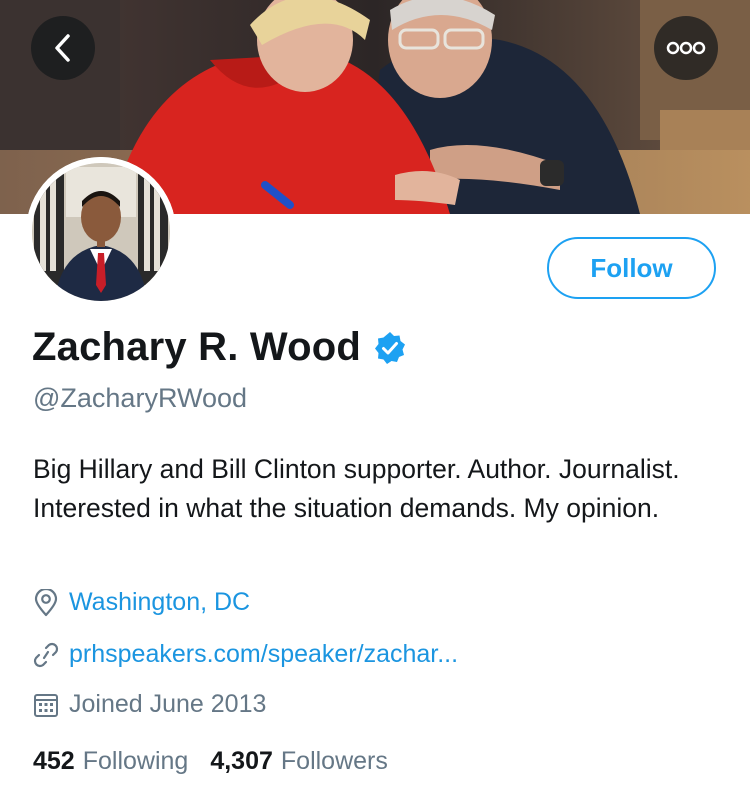 The height and width of the screenshot is (793, 750). Describe the element at coordinates (46, 602) in the screenshot. I see `location-pin-icon` at that location.